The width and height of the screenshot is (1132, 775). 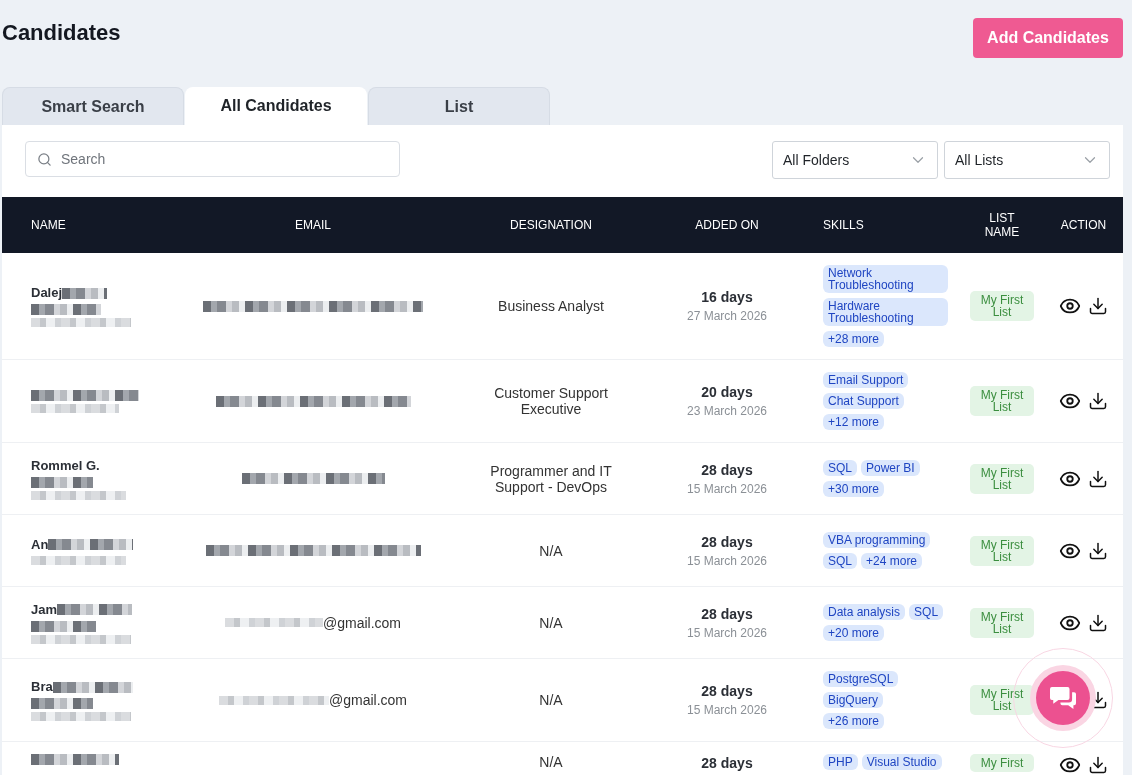 What do you see at coordinates (840, 762) in the screenshot?
I see `skill-tag: PHP` at bounding box center [840, 762].